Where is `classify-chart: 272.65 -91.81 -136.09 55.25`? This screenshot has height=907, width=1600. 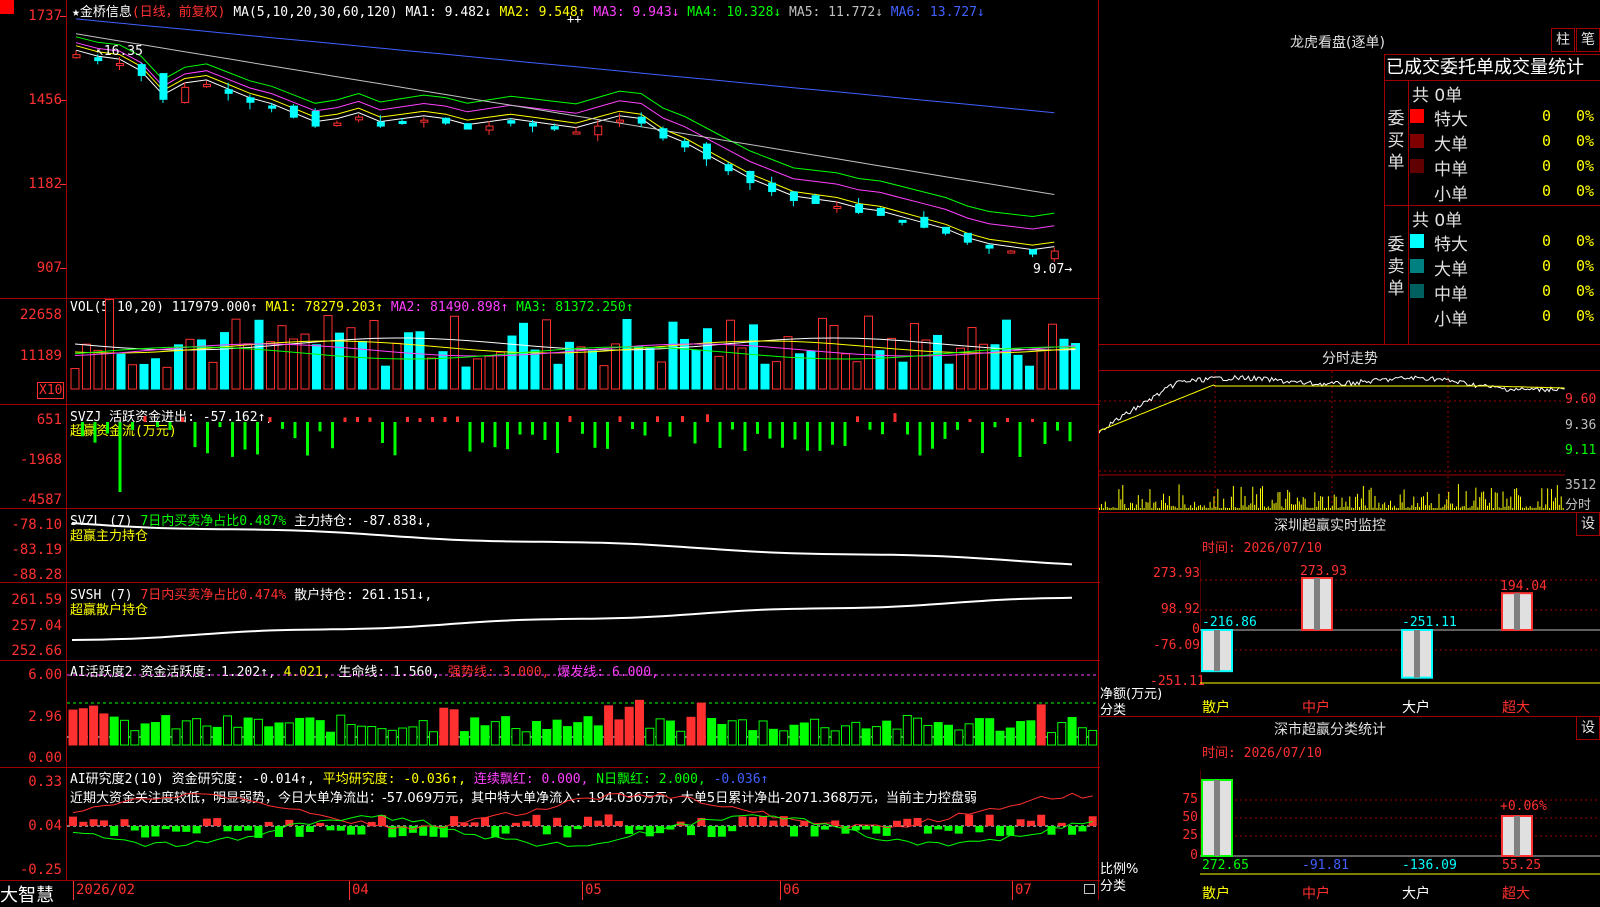 classify-chart: 272.65 -91.81 -136.09 55.25 is located at coordinates (1400, 835).